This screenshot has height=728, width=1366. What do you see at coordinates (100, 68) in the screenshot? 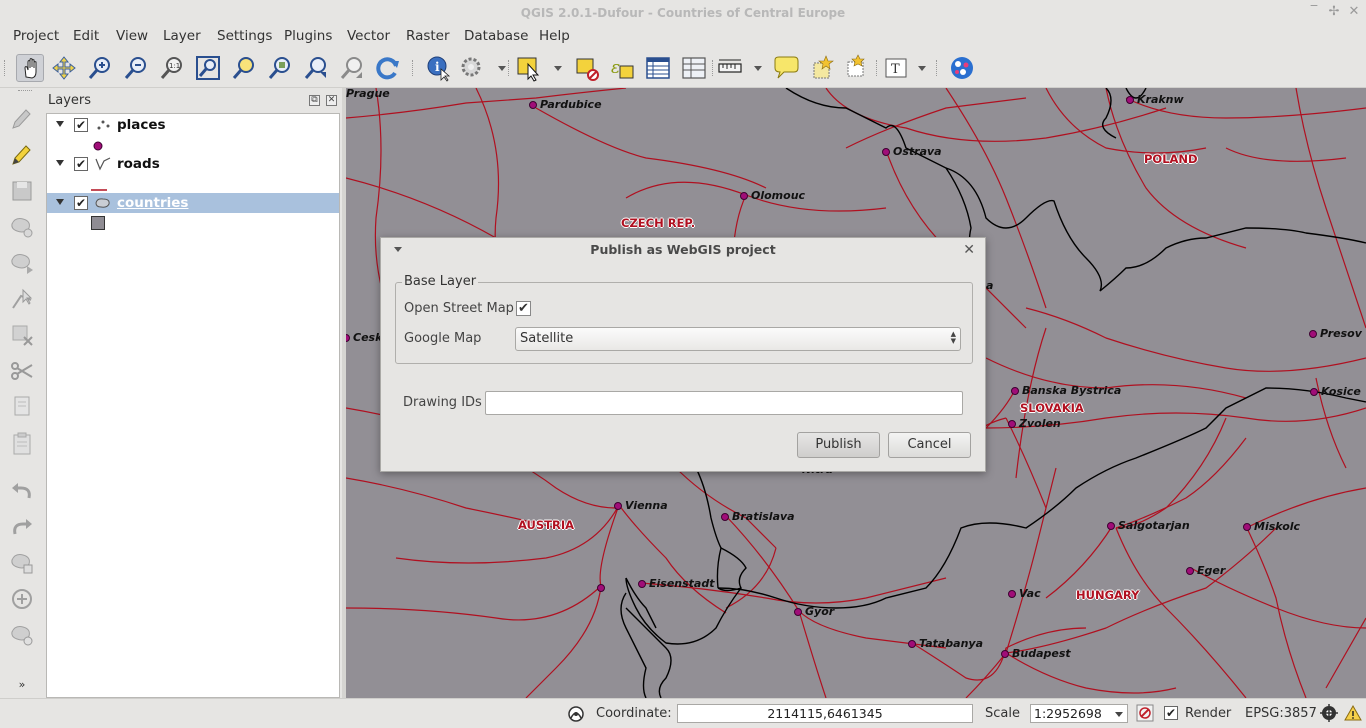
I see `zoom-in-icon` at bounding box center [100, 68].